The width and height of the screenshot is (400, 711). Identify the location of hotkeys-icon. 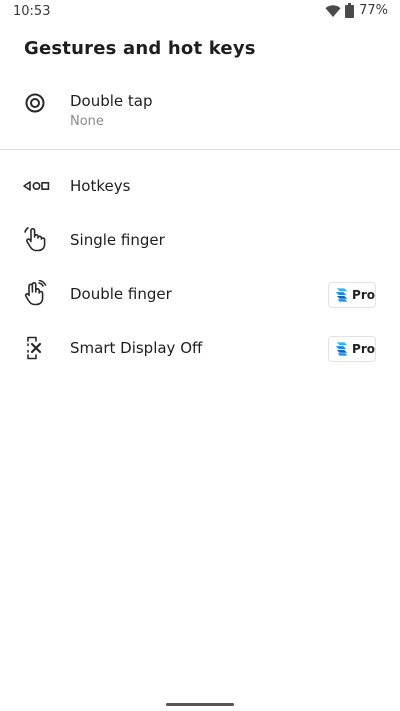
(36, 186).